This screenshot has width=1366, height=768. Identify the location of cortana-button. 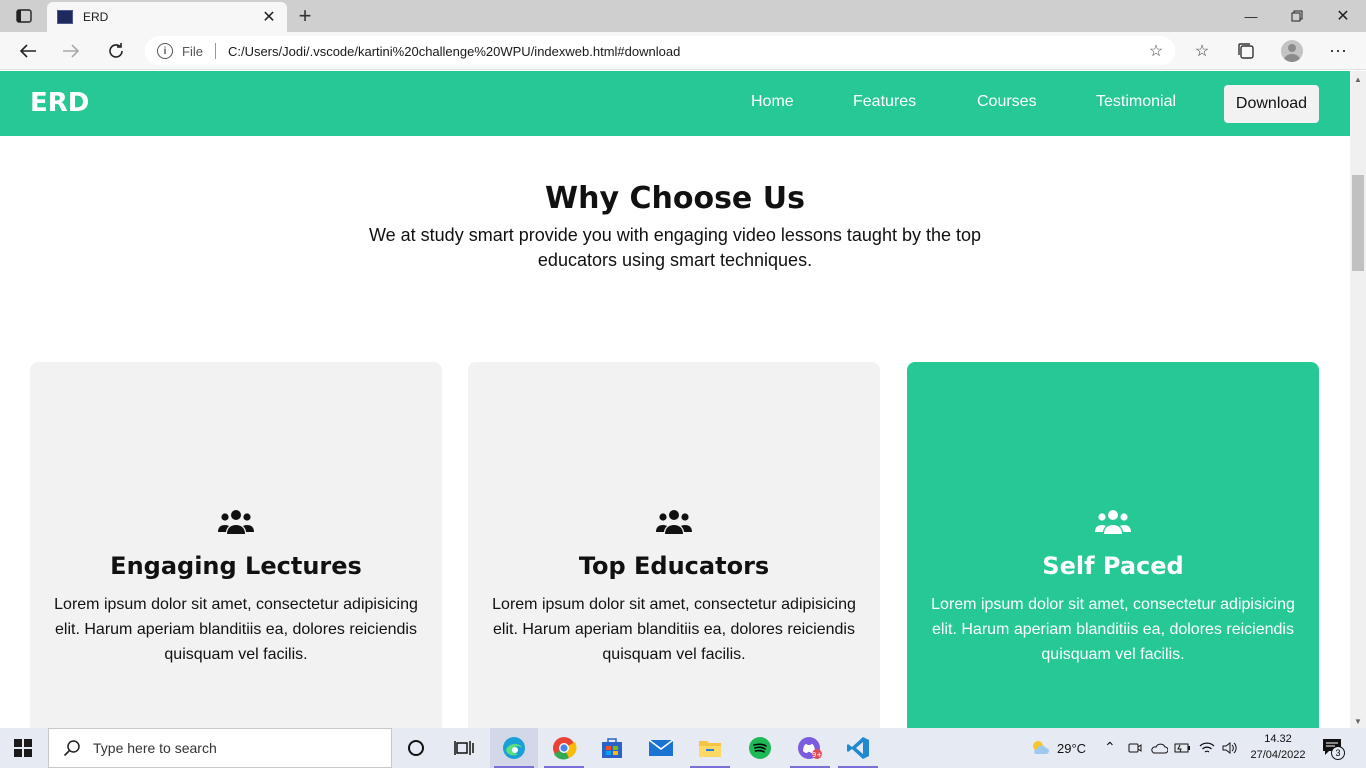
(416, 748).